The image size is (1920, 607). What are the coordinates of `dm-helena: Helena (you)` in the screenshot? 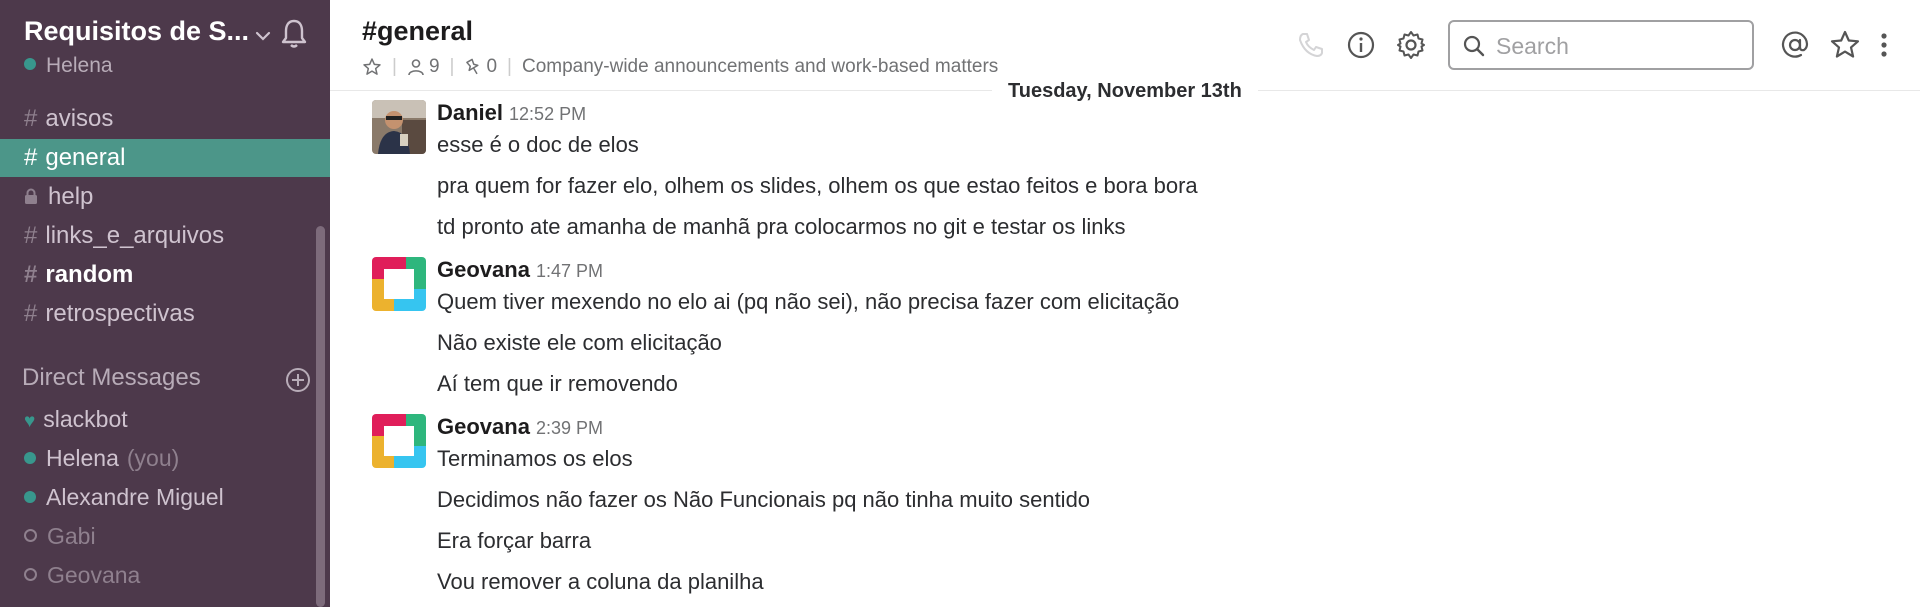 It's located at (165, 458).